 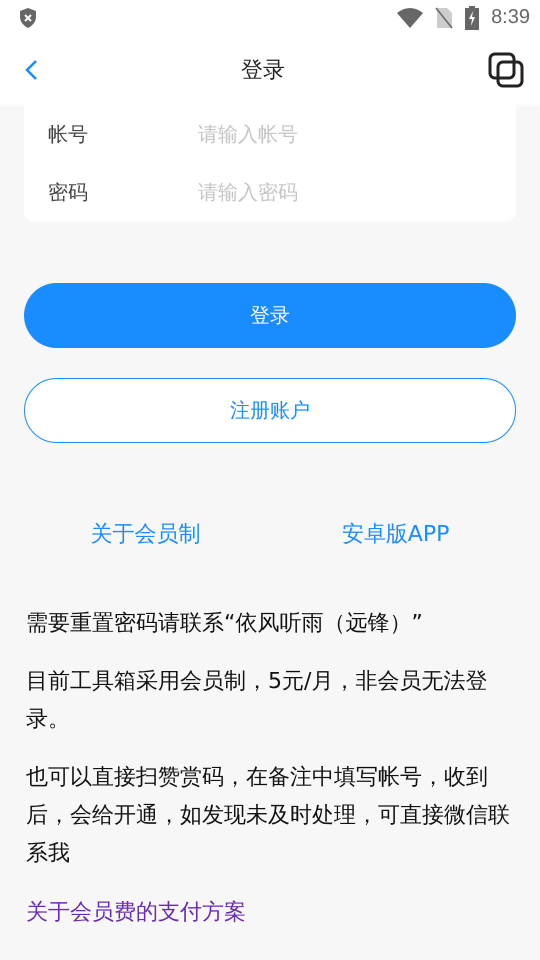 I want to click on login-button: 登录, so click(x=270, y=315).